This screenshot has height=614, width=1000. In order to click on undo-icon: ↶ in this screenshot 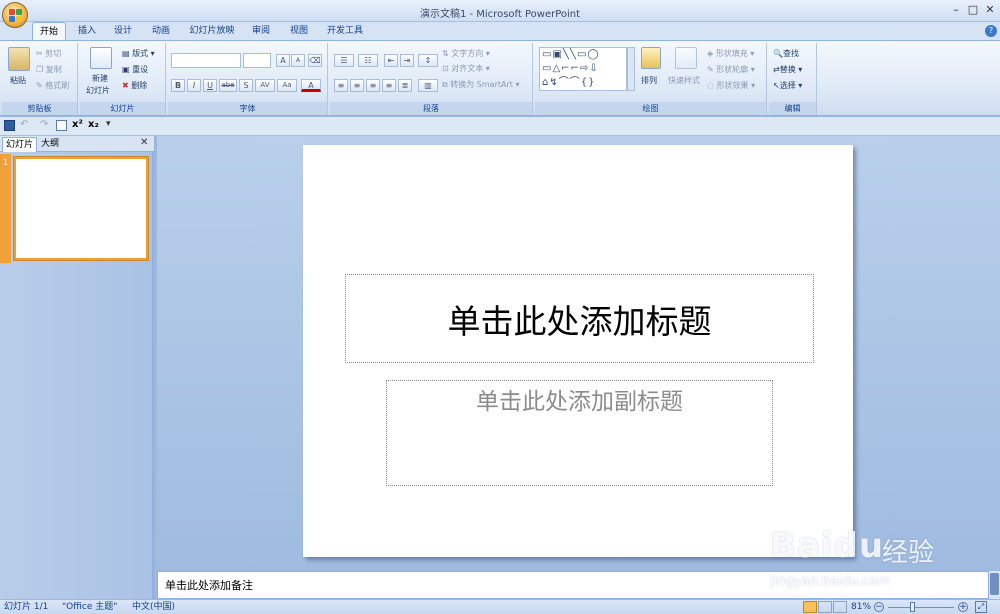, I will do `click(24, 124)`.